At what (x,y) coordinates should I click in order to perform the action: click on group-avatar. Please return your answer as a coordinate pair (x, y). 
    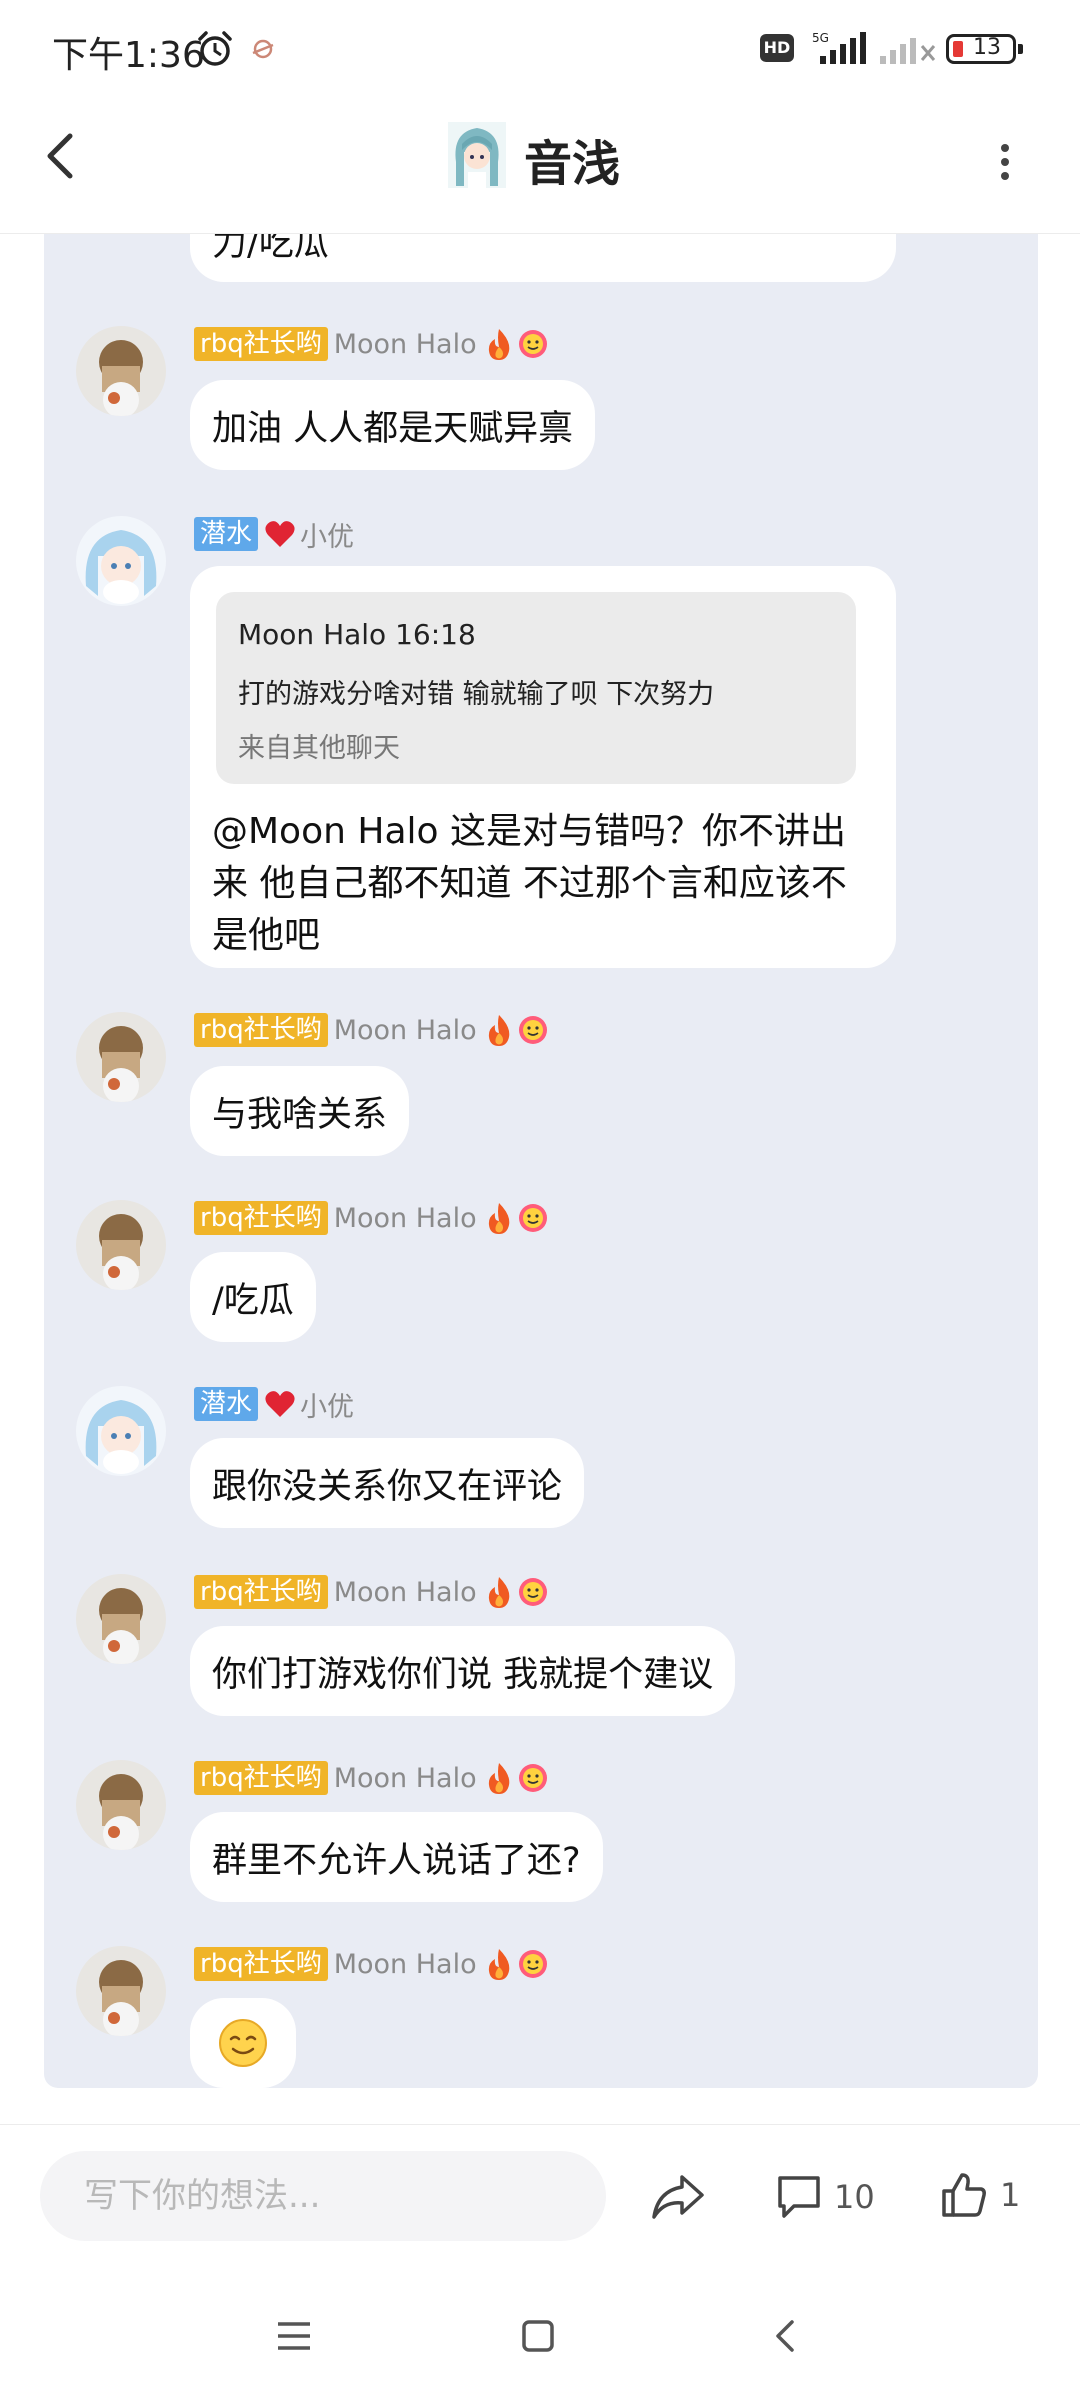
    Looking at the image, I should click on (477, 155).